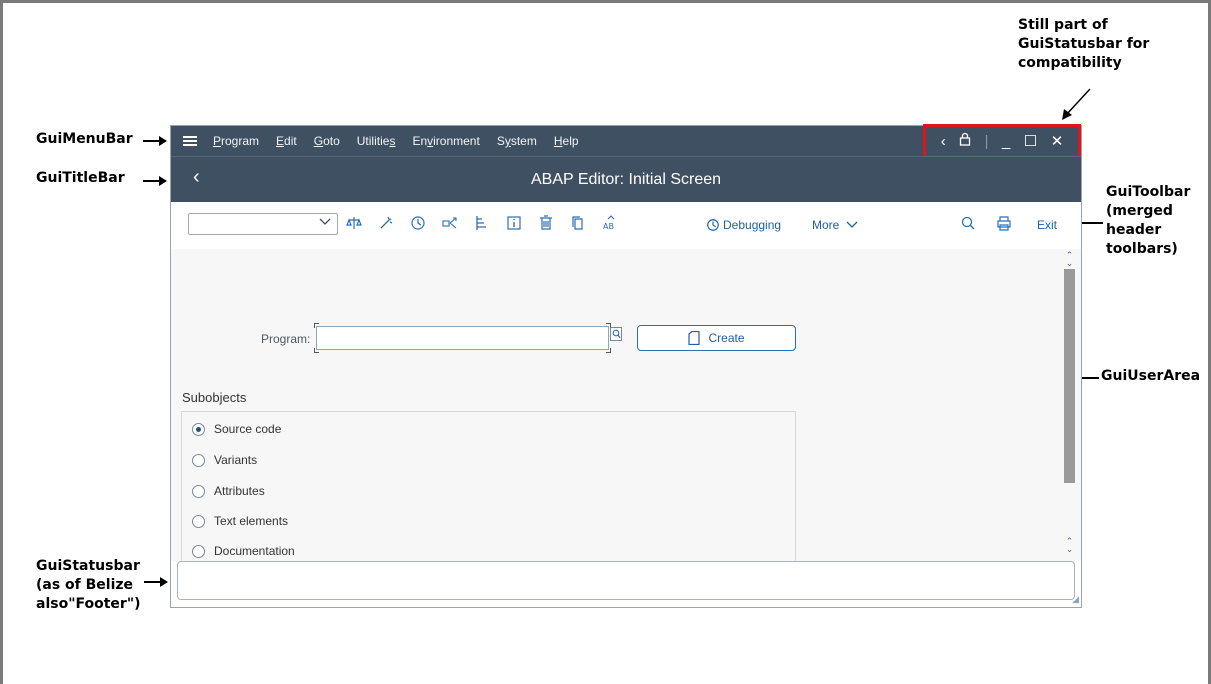 This screenshot has height=684, width=1211. Describe the element at coordinates (835, 225) in the screenshot. I see `more-button: More` at that location.